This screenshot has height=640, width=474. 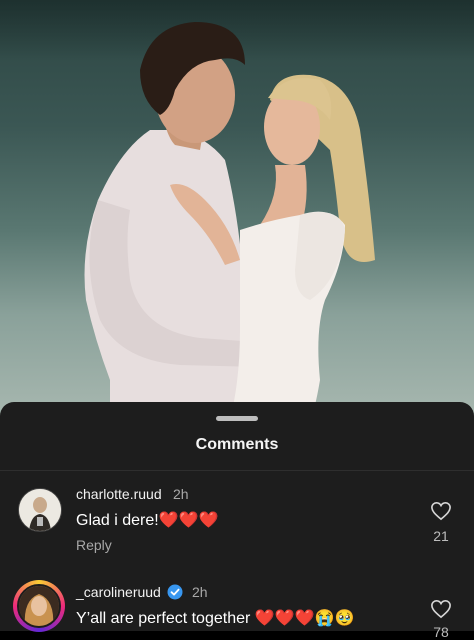 I want to click on sheet-title: Comments, so click(x=237, y=444).